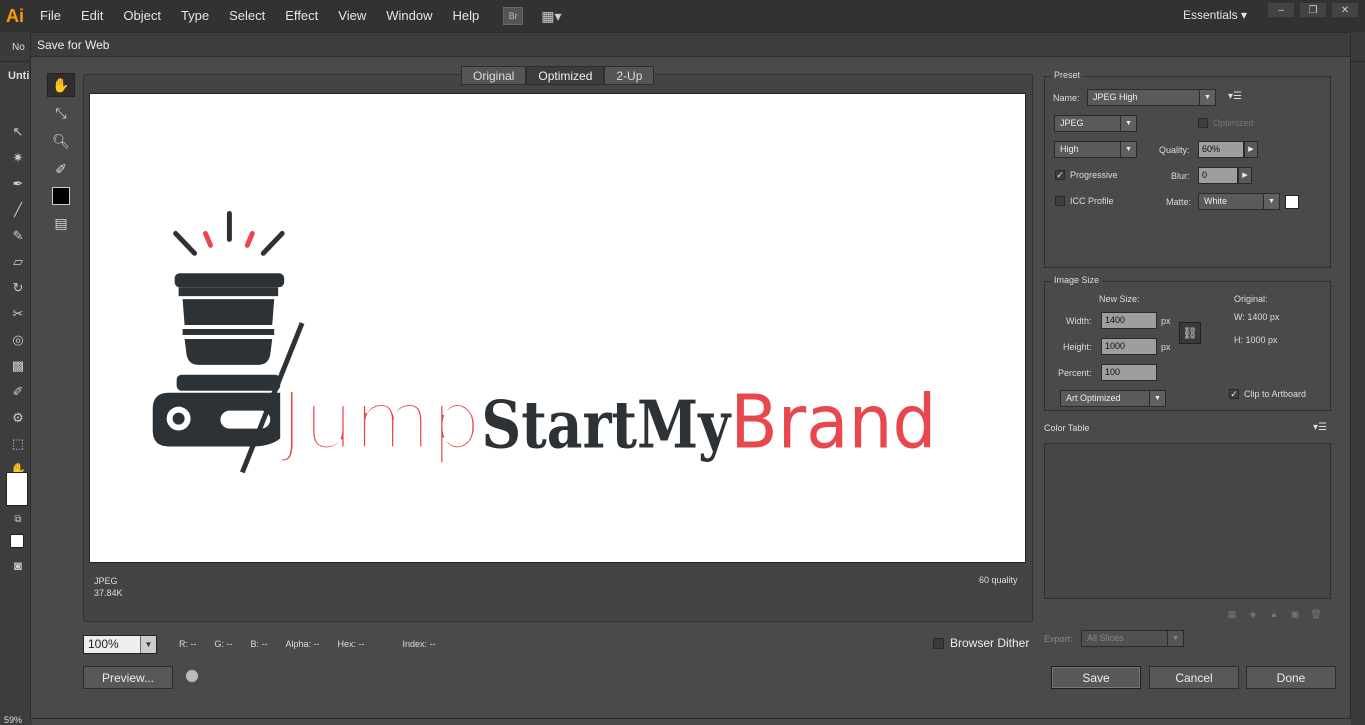  Describe the element at coordinates (1129, 372) in the screenshot. I see `percent-input: 100` at that location.